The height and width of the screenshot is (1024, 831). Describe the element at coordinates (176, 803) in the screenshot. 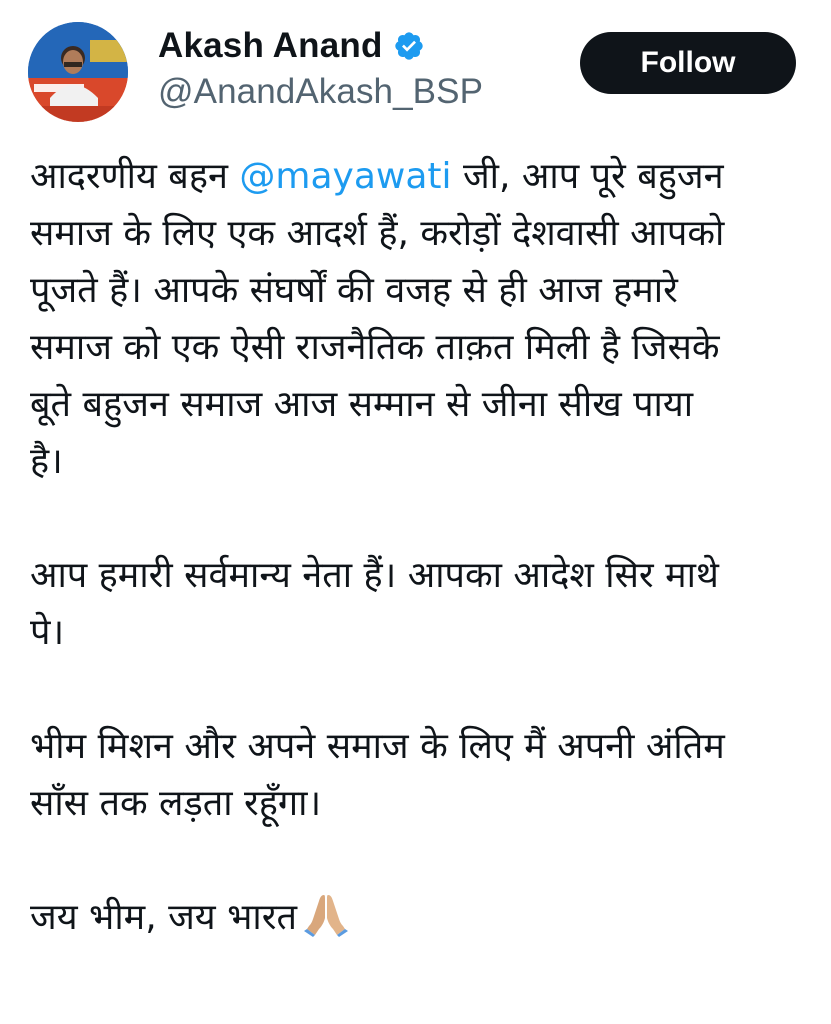

I see `tweet-line: साँस तक लड़ता रहूँगा।` at that location.